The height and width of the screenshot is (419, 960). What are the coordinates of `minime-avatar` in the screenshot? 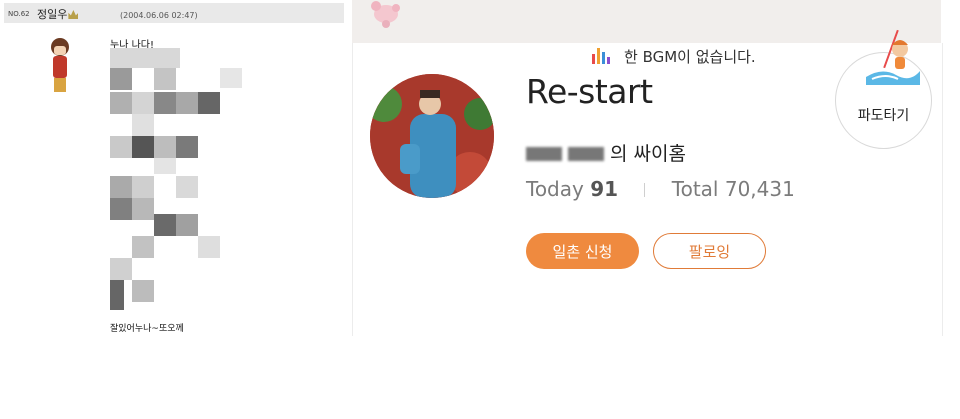 It's located at (60, 66).